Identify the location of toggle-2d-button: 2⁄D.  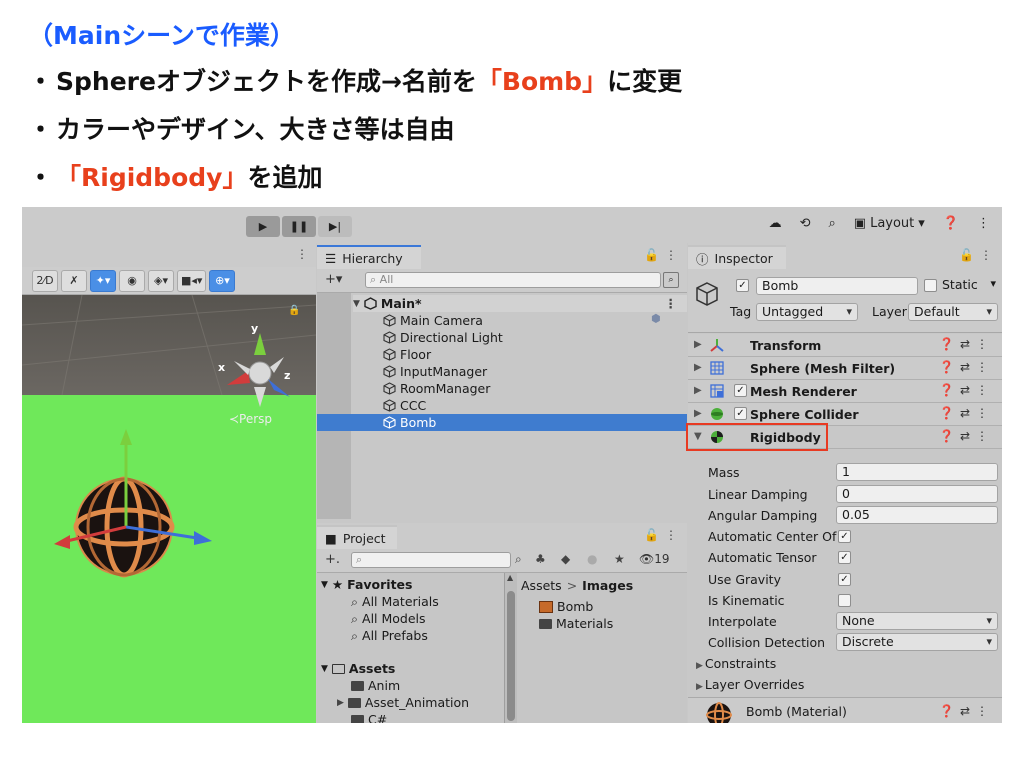
(45, 280).